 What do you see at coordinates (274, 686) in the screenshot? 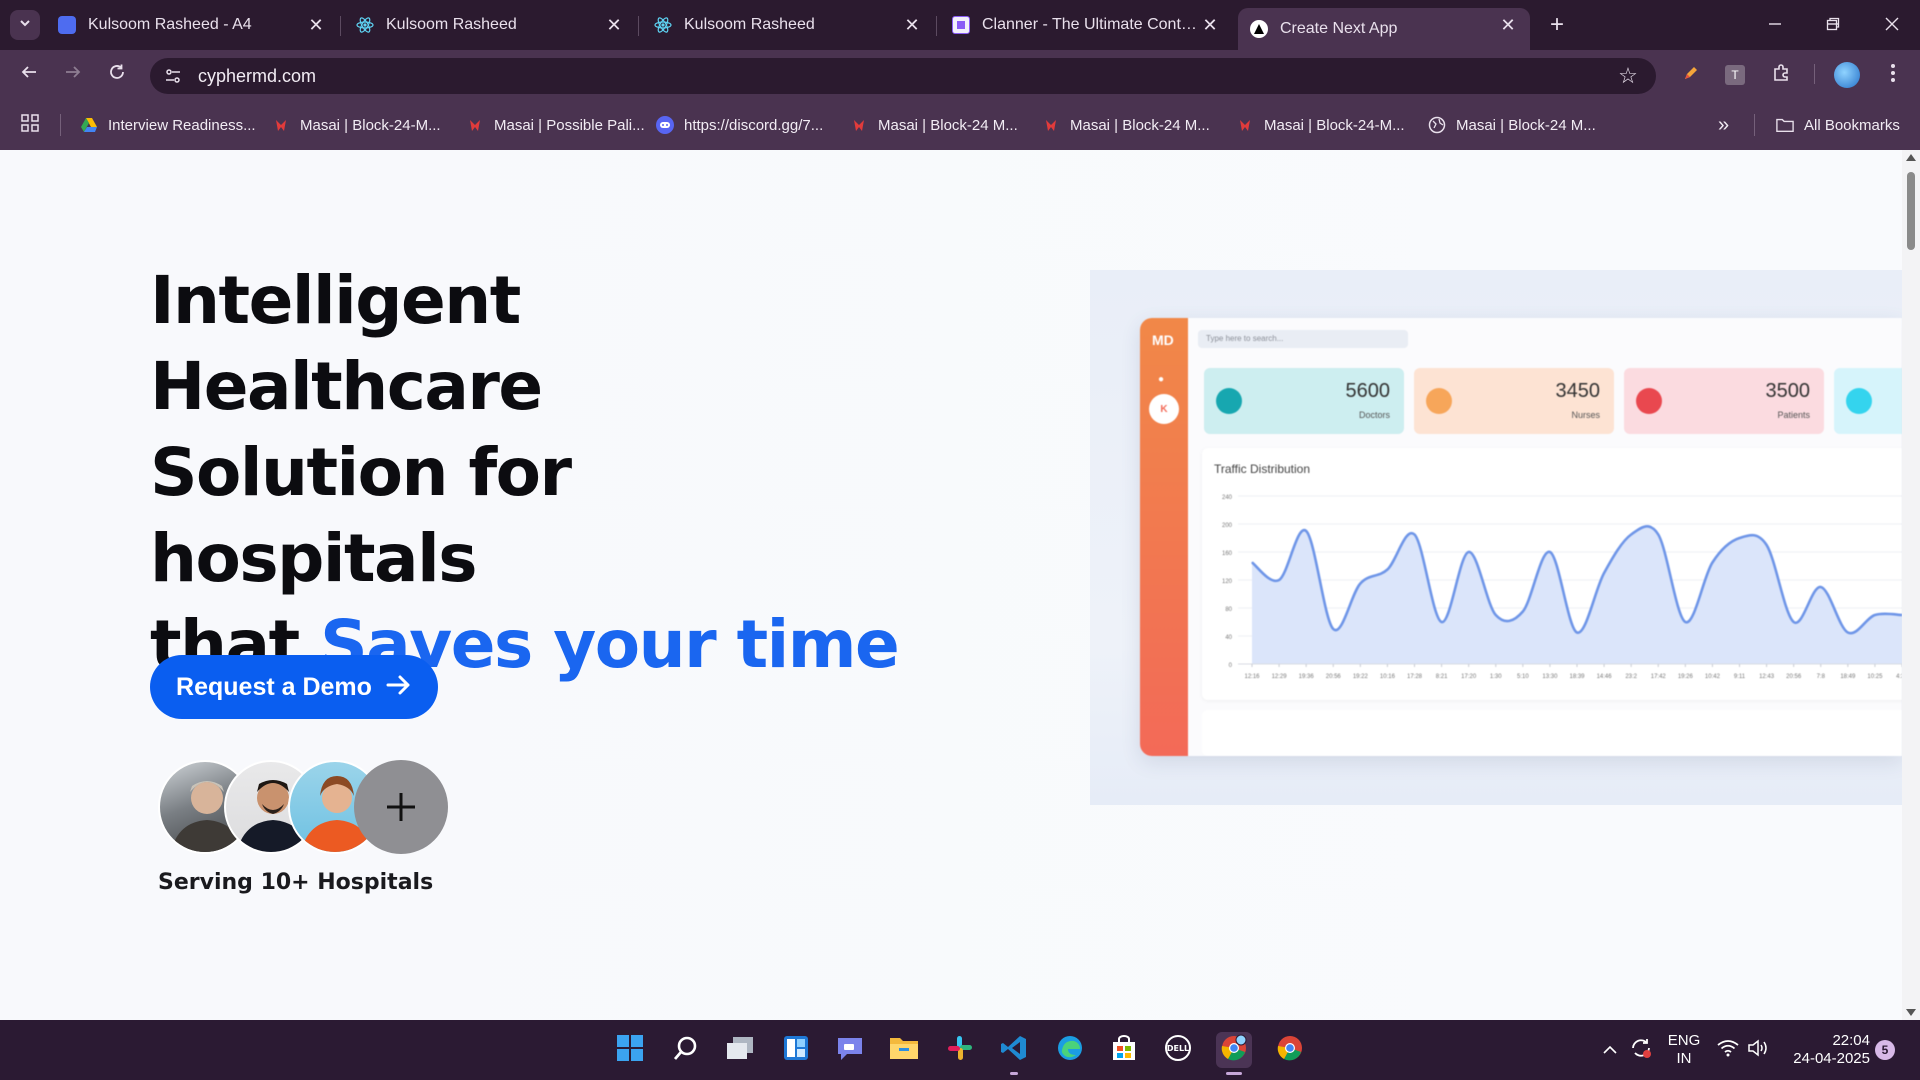
I see `request-demo-label: Request a Demo` at bounding box center [274, 686].